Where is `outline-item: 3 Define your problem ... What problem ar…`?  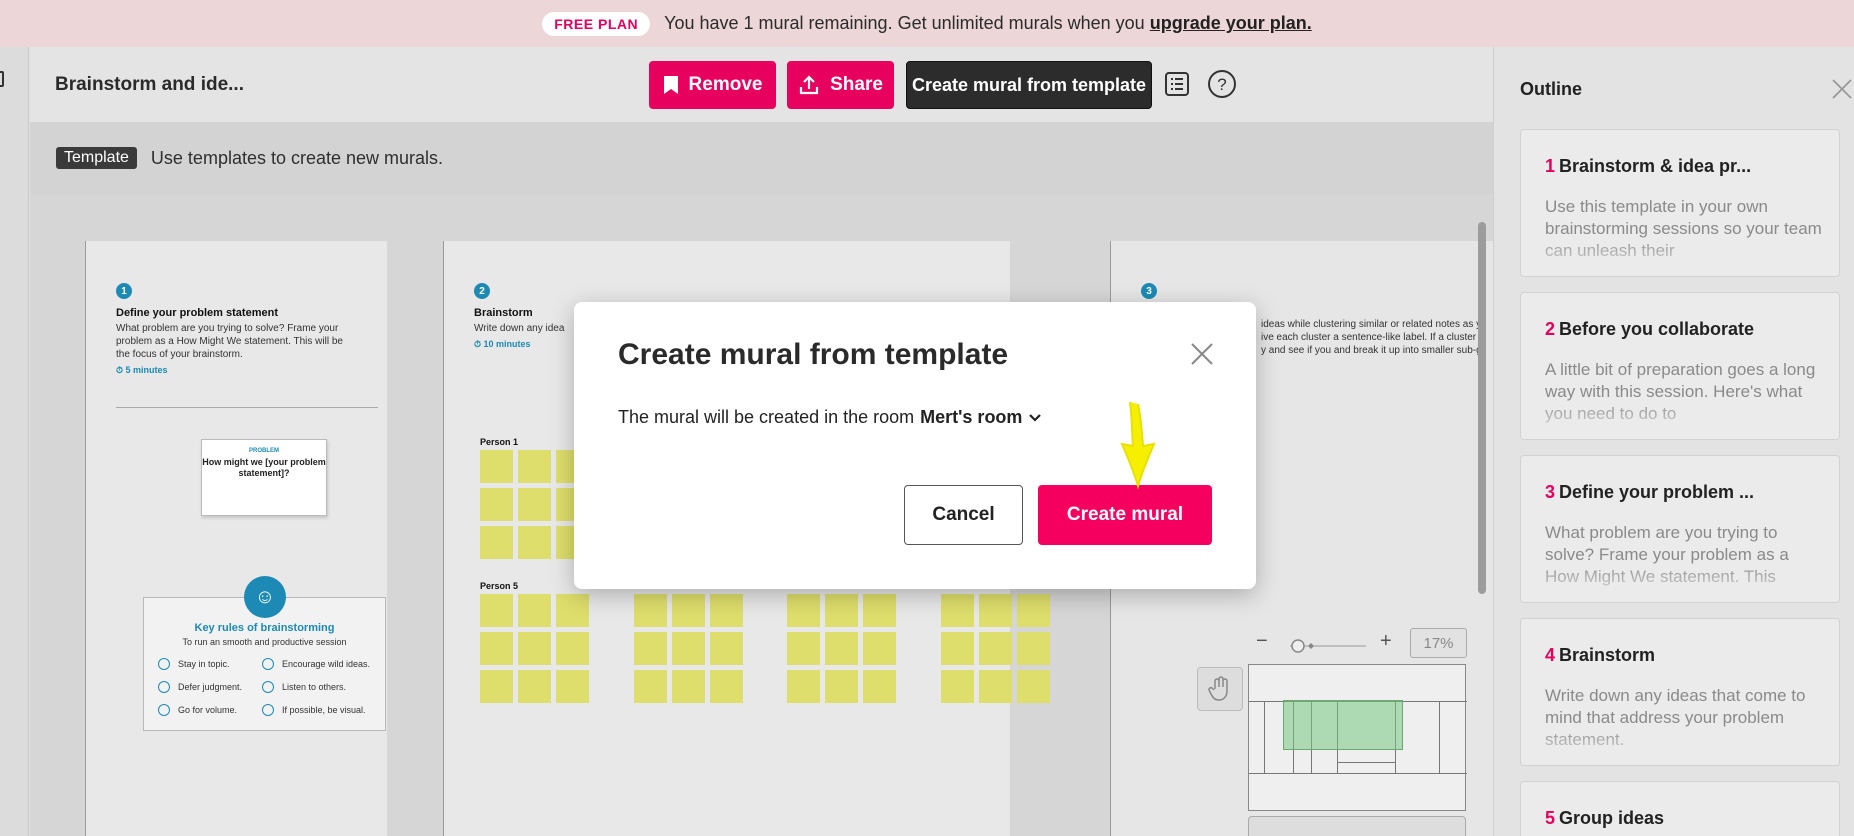
outline-item: 3 Define your problem ... What problem ar… is located at coordinates (1680, 529).